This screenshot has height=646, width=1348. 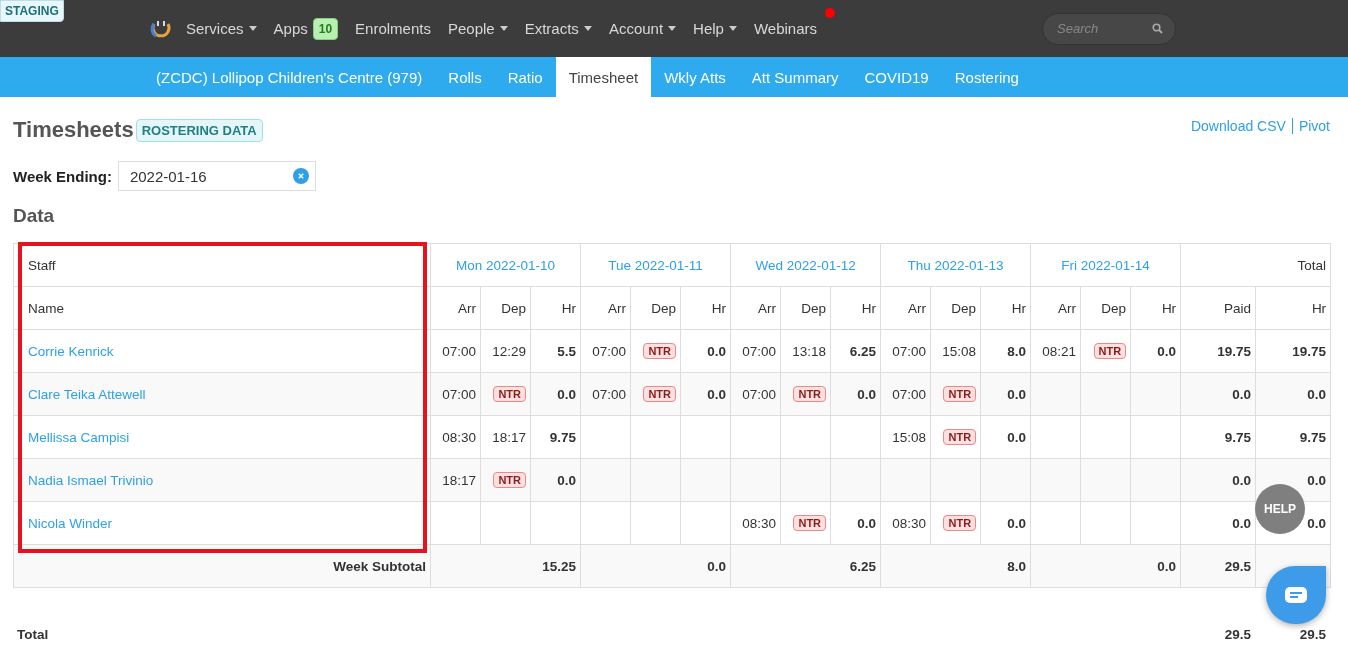 What do you see at coordinates (393, 28) in the screenshot?
I see `nav-menu-item: Enrolments` at bounding box center [393, 28].